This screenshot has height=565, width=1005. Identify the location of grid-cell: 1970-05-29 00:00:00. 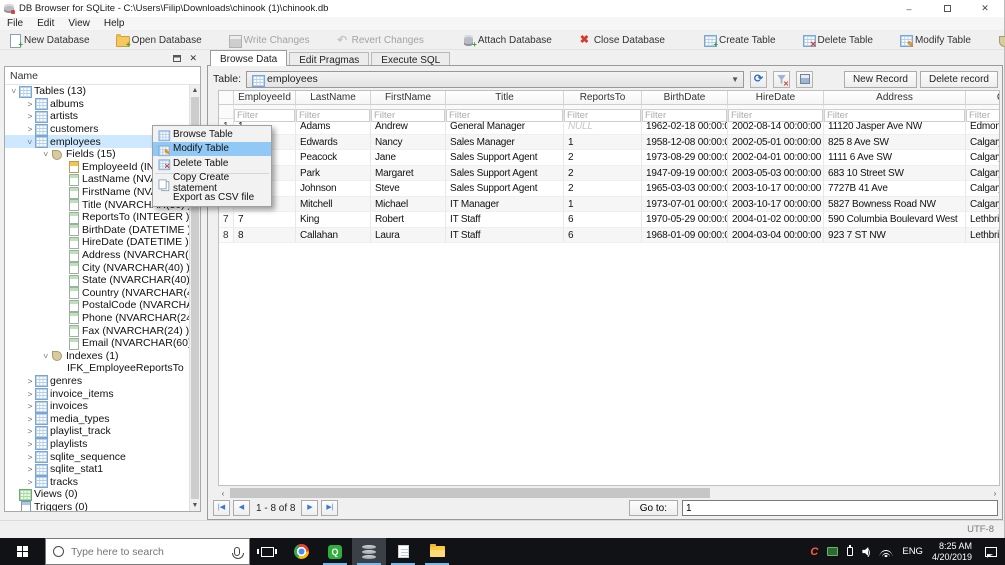
(685, 220).